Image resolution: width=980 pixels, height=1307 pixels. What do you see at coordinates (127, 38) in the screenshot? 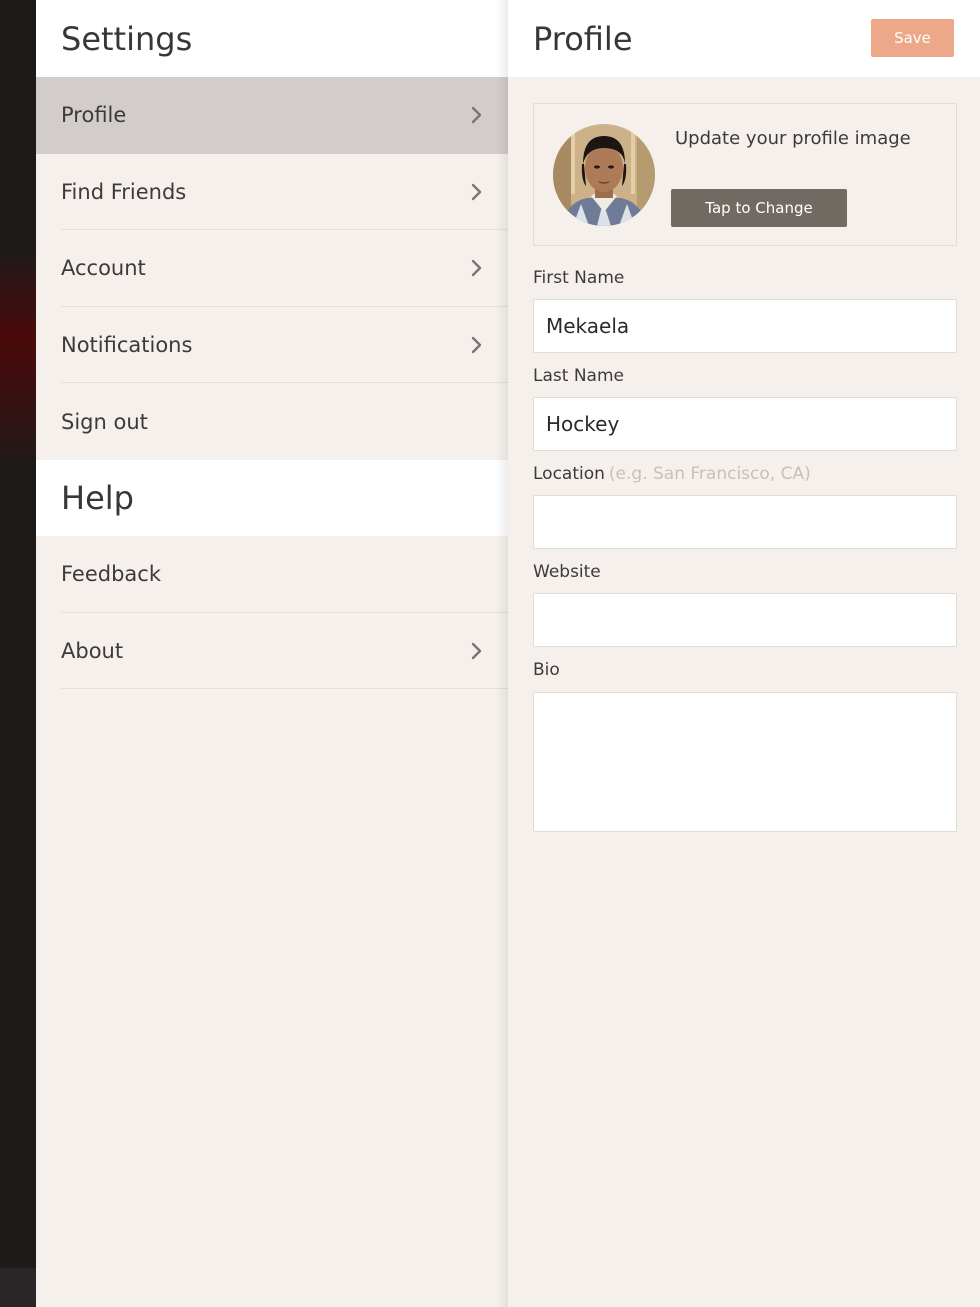
I see `settings-title: Settings` at bounding box center [127, 38].